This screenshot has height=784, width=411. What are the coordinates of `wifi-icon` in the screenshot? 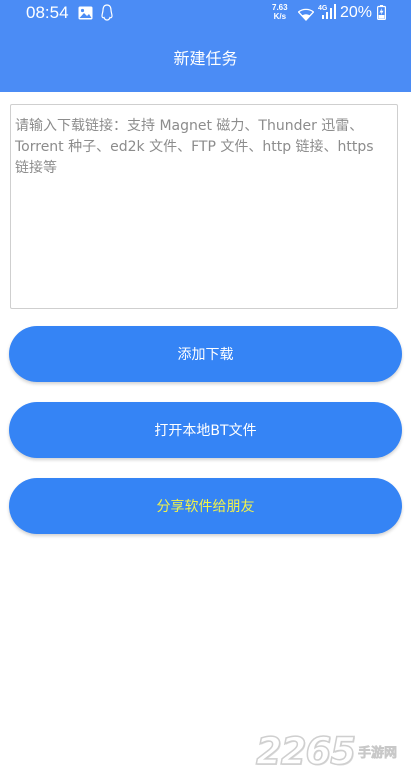 It's located at (306, 15).